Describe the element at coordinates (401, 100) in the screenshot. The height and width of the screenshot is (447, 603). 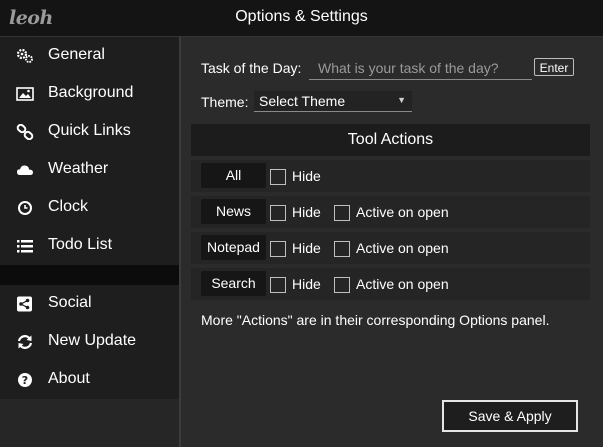
I see `chevron-down-icon: ▼` at that location.